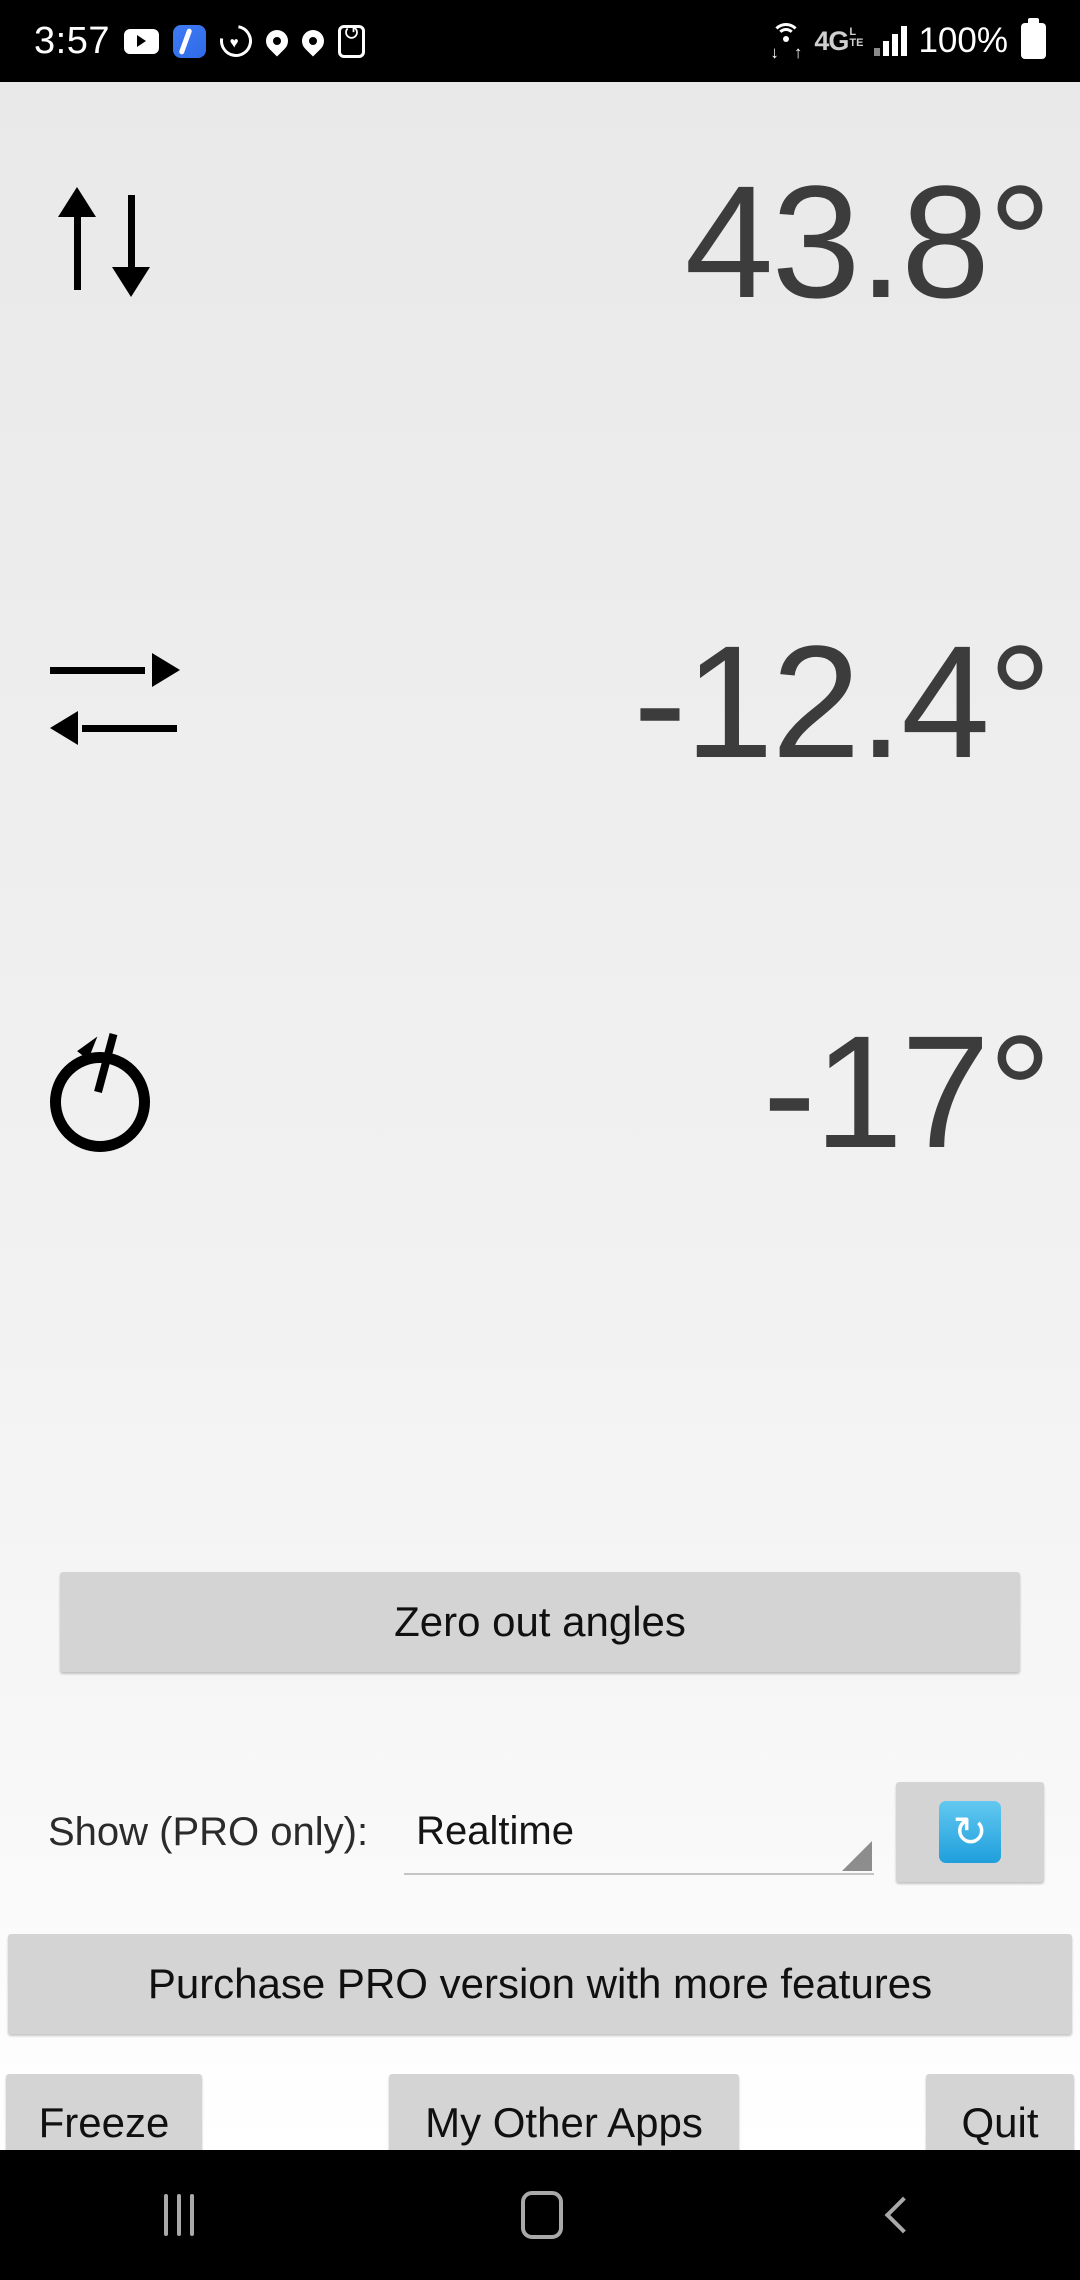  What do you see at coordinates (857, 1856) in the screenshot?
I see `spinner-dropdown-arrow-icon` at bounding box center [857, 1856].